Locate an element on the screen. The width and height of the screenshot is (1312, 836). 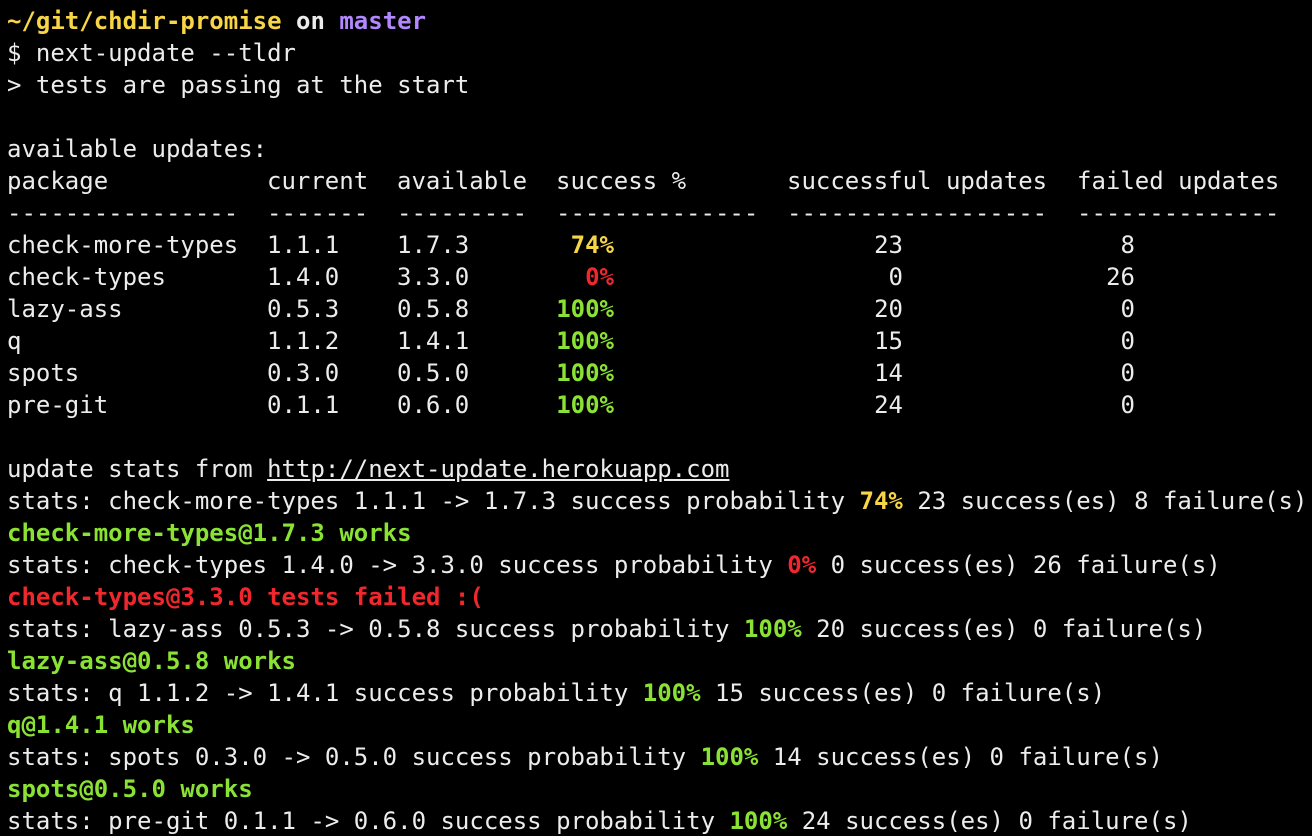
cell-available: 0.5.0 is located at coordinates (433, 373).